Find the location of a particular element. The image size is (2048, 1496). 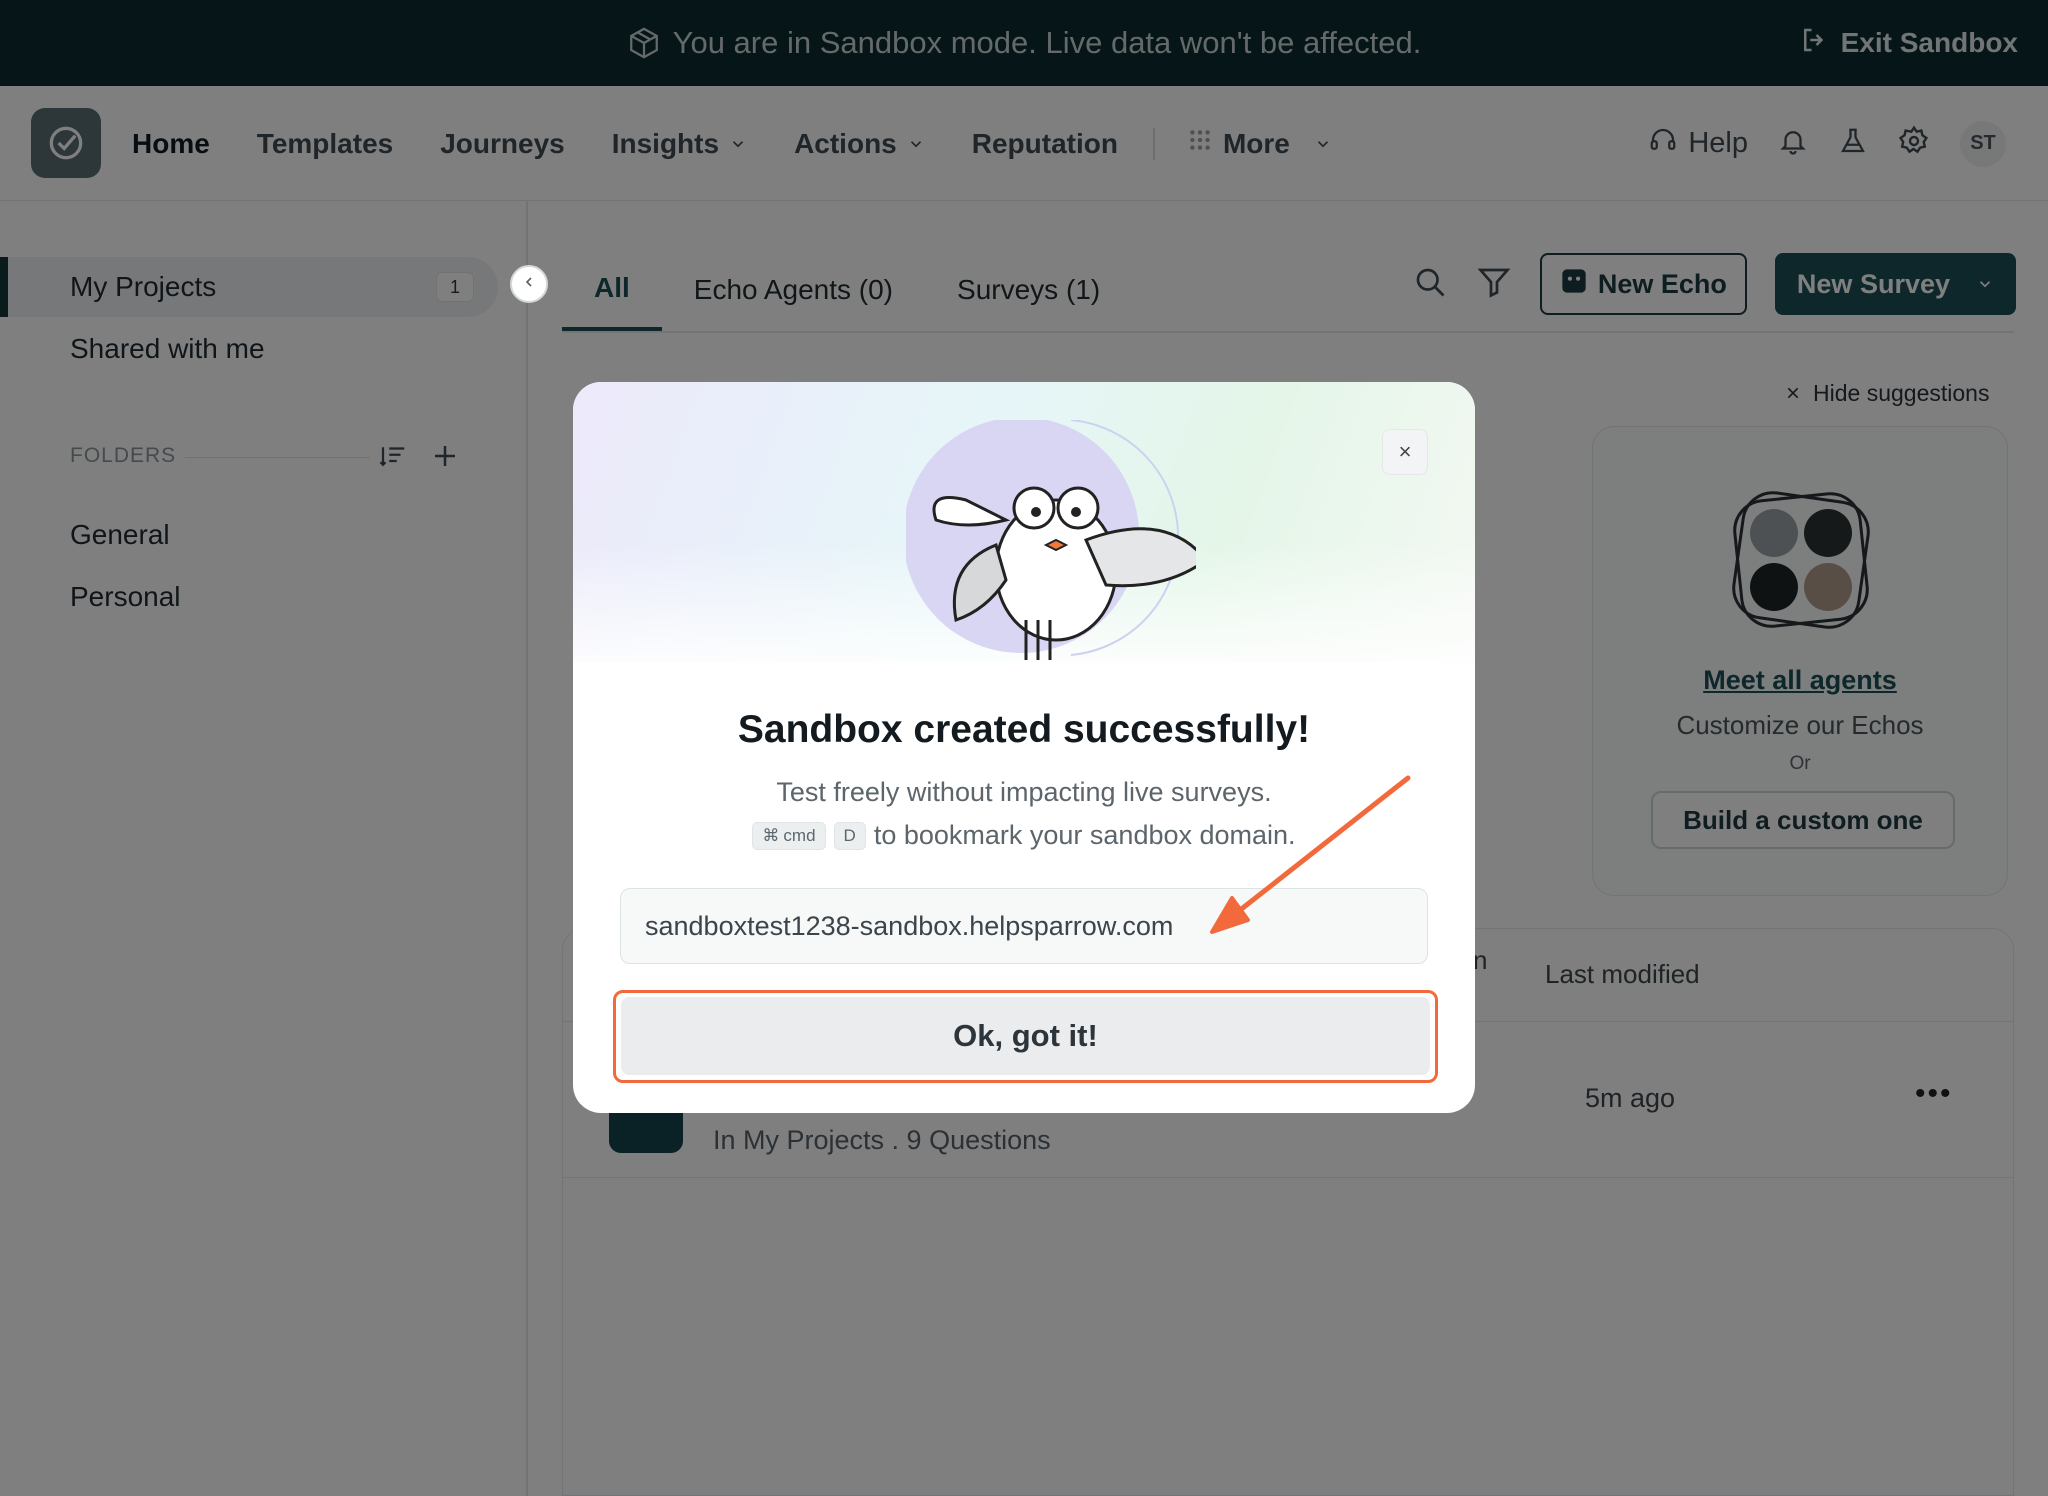

ok-got-it-button: Ok, got it! is located at coordinates (1025, 1036).